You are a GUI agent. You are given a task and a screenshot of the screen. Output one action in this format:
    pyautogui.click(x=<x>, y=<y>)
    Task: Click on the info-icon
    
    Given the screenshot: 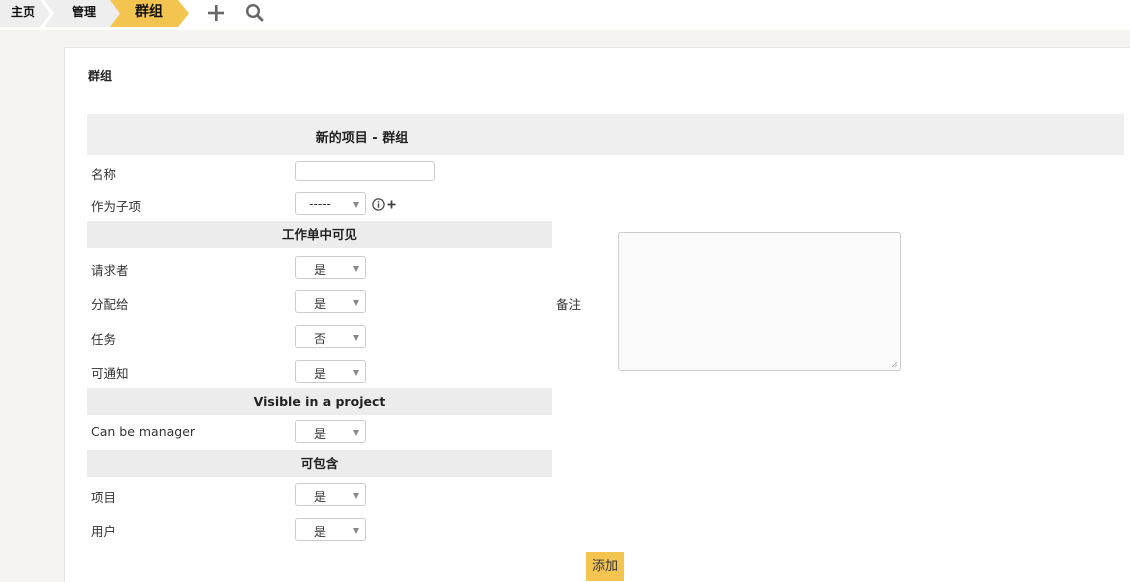 What is the action you would take?
    pyautogui.click(x=378, y=204)
    